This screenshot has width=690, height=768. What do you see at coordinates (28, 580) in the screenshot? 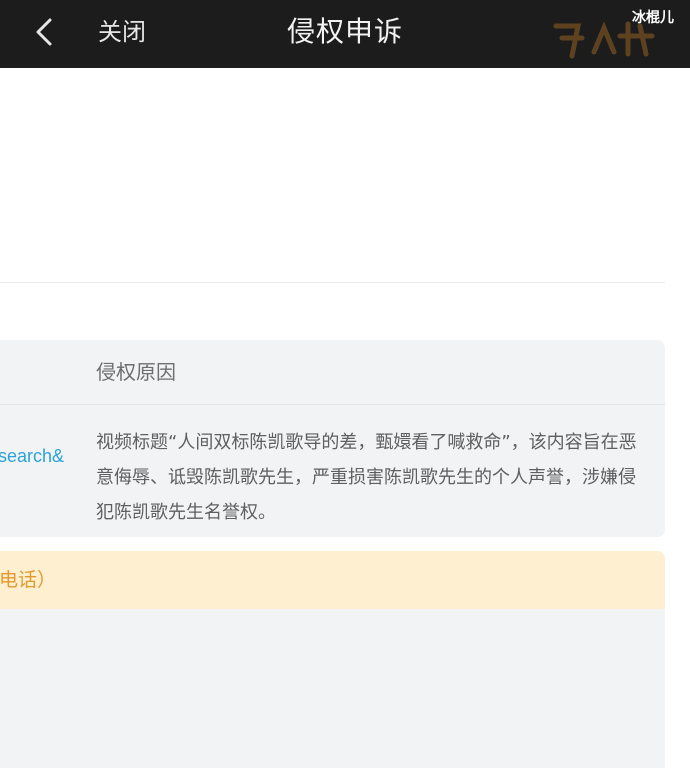
I see `notice-text: 电话）` at bounding box center [28, 580].